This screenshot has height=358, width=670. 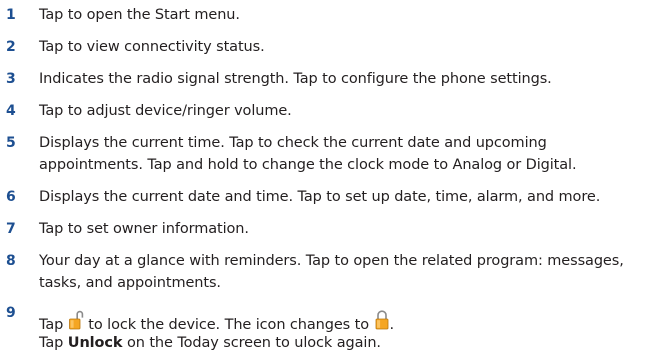 I want to click on item-text: Tap to view connectivity status., so click(x=152, y=47).